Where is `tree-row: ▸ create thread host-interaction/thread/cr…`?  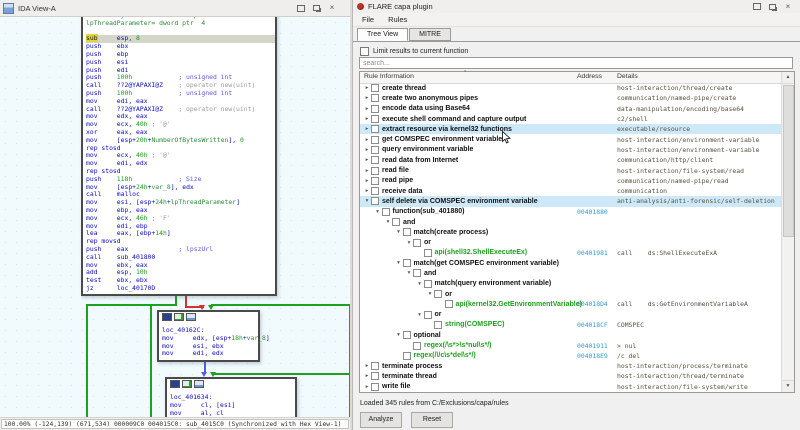 tree-row: ▸ create thread host-interaction/thread/cr… is located at coordinates (571, 88).